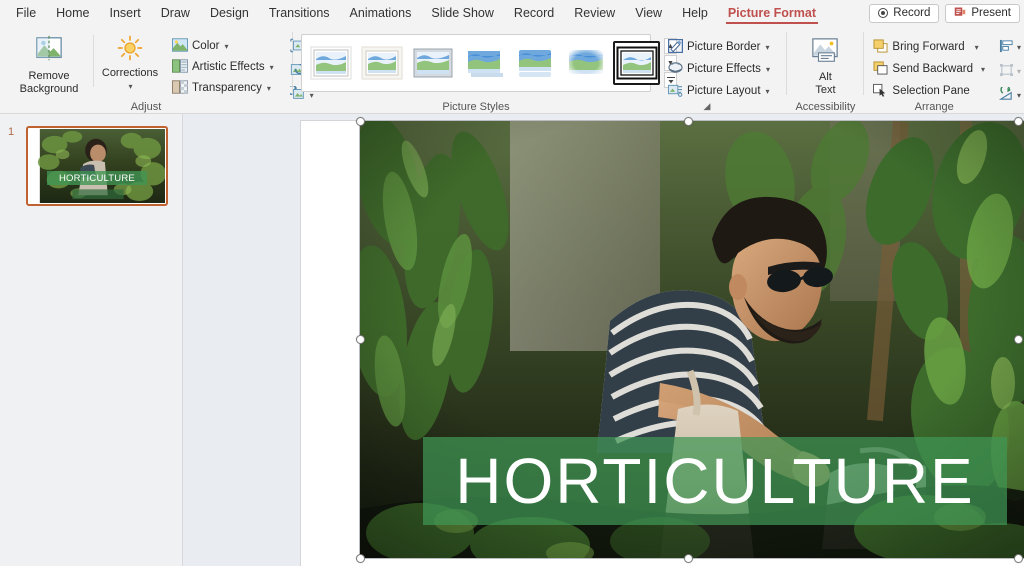 This screenshot has width=1024, height=566. Describe the element at coordinates (146, 107) in the screenshot. I see `group-label-adjust: Adjust` at that location.